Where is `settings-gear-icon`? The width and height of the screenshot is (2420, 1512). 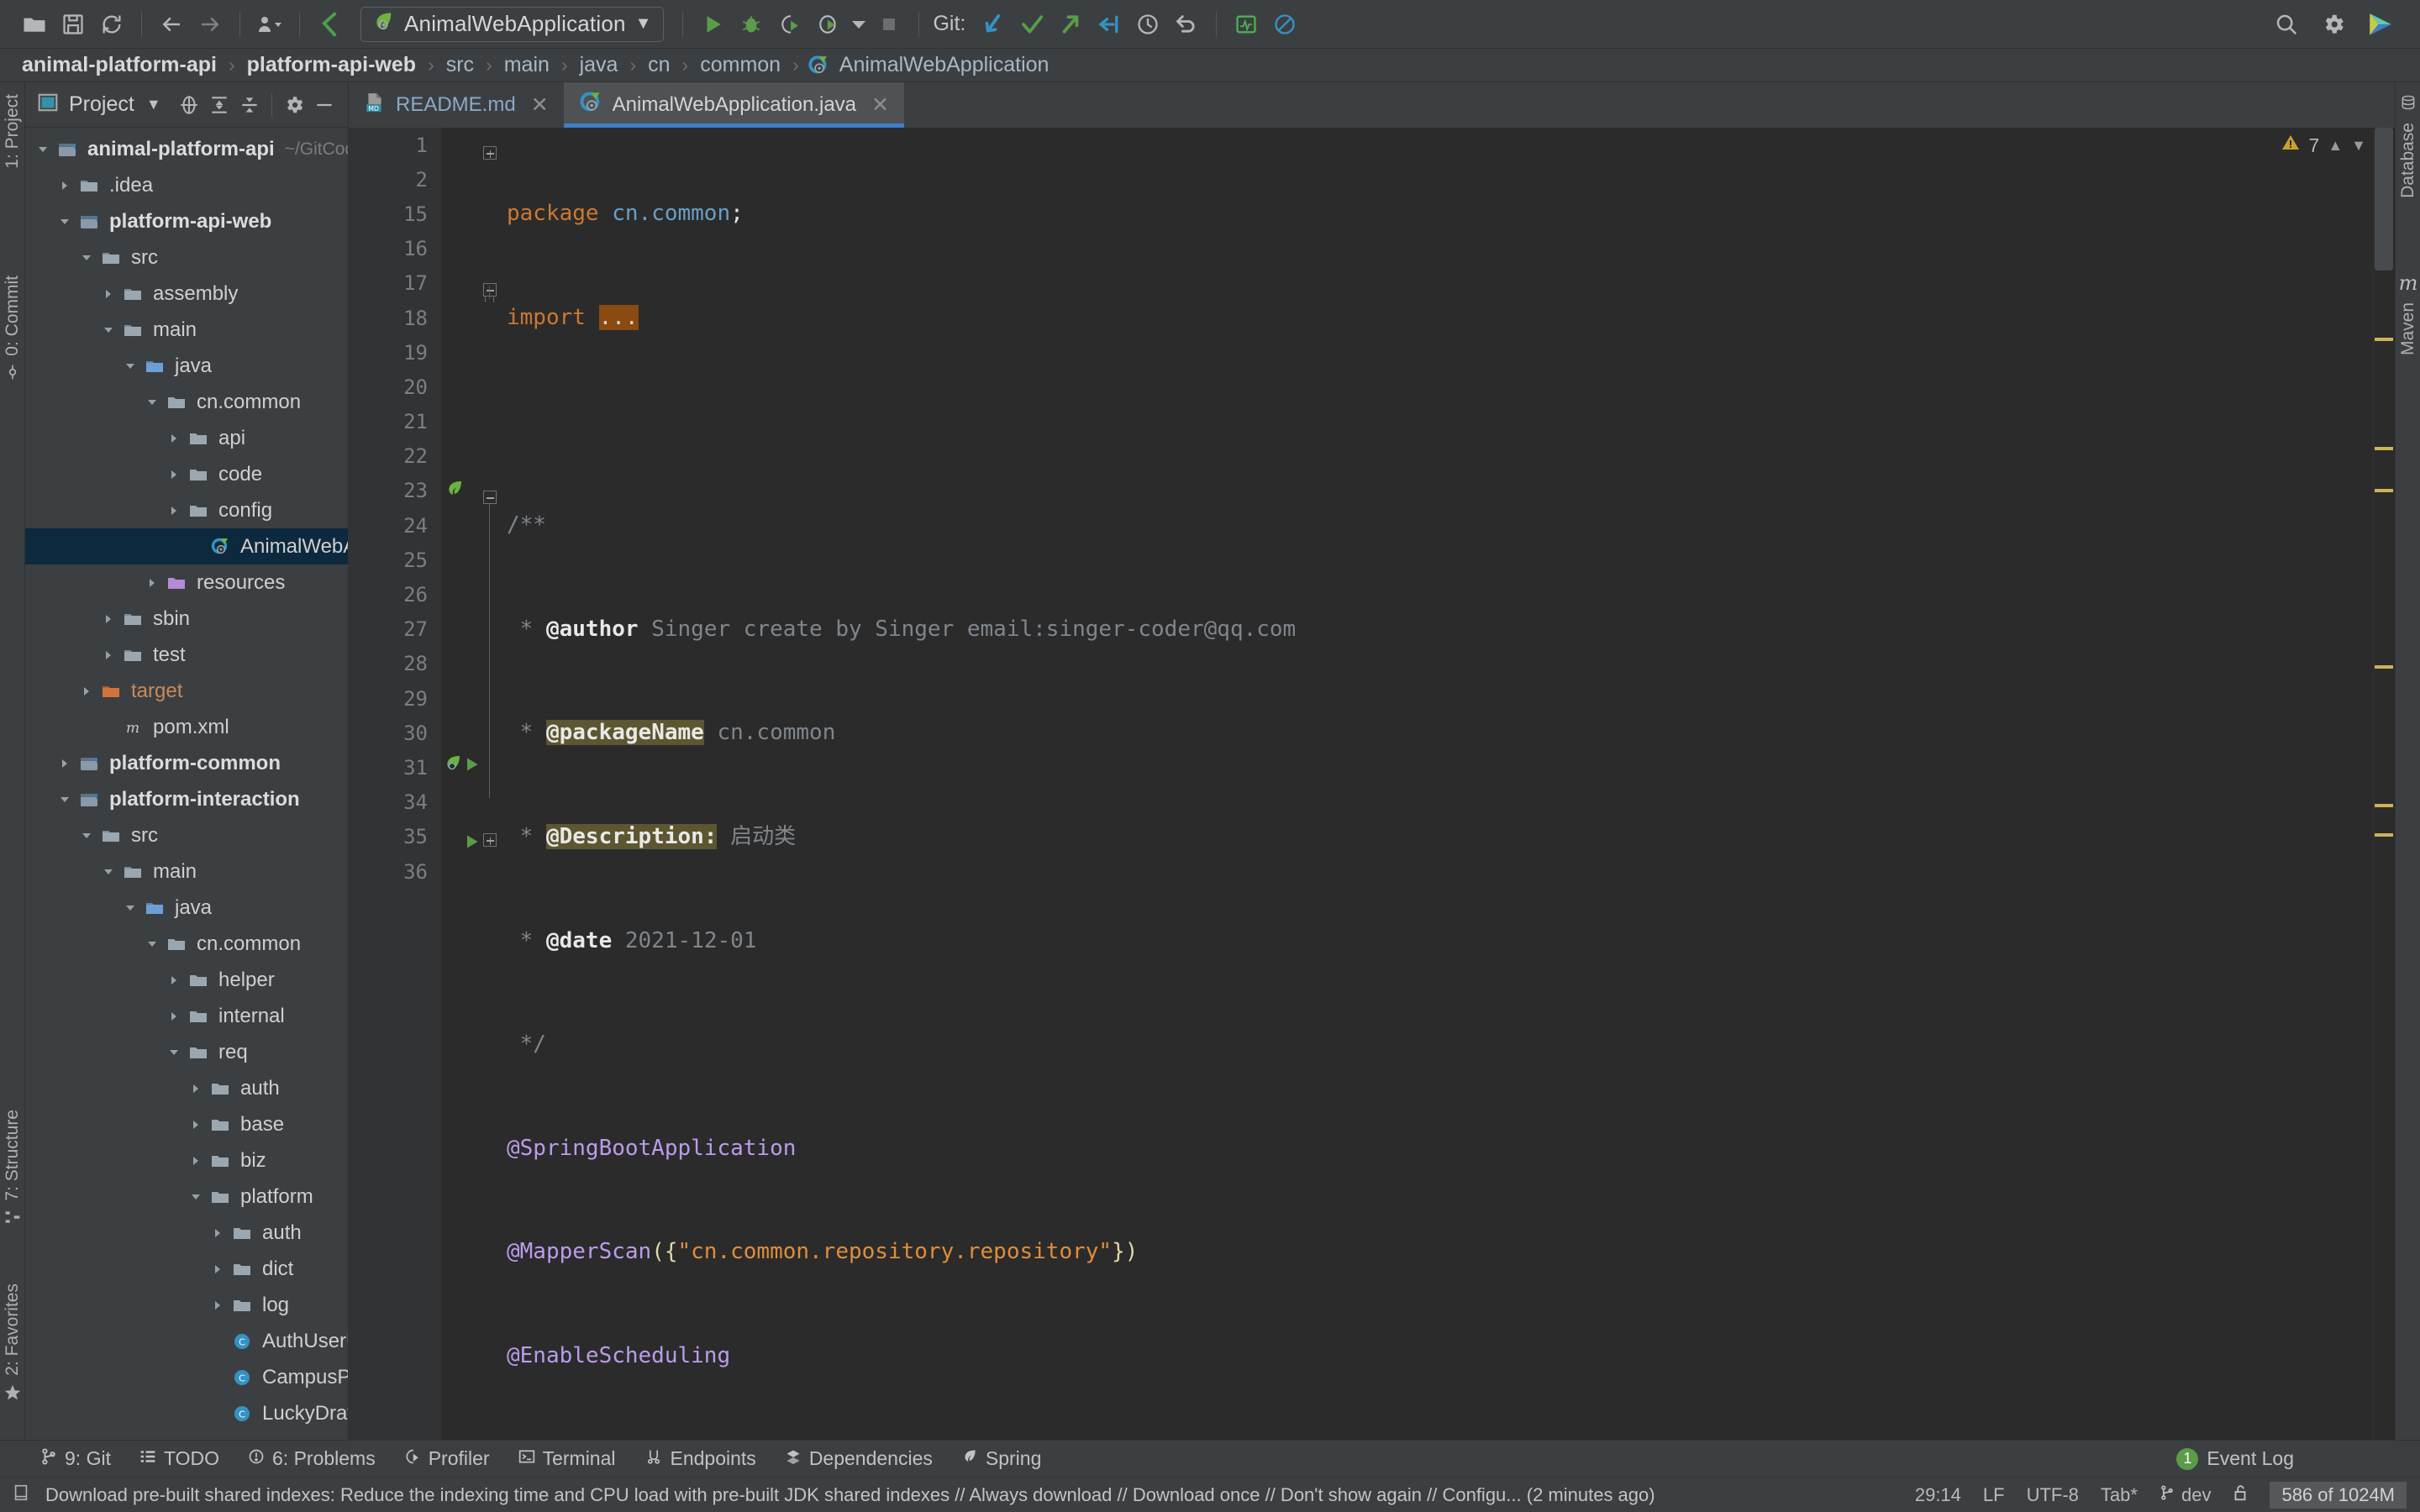 settings-gear-icon is located at coordinates (2333, 24).